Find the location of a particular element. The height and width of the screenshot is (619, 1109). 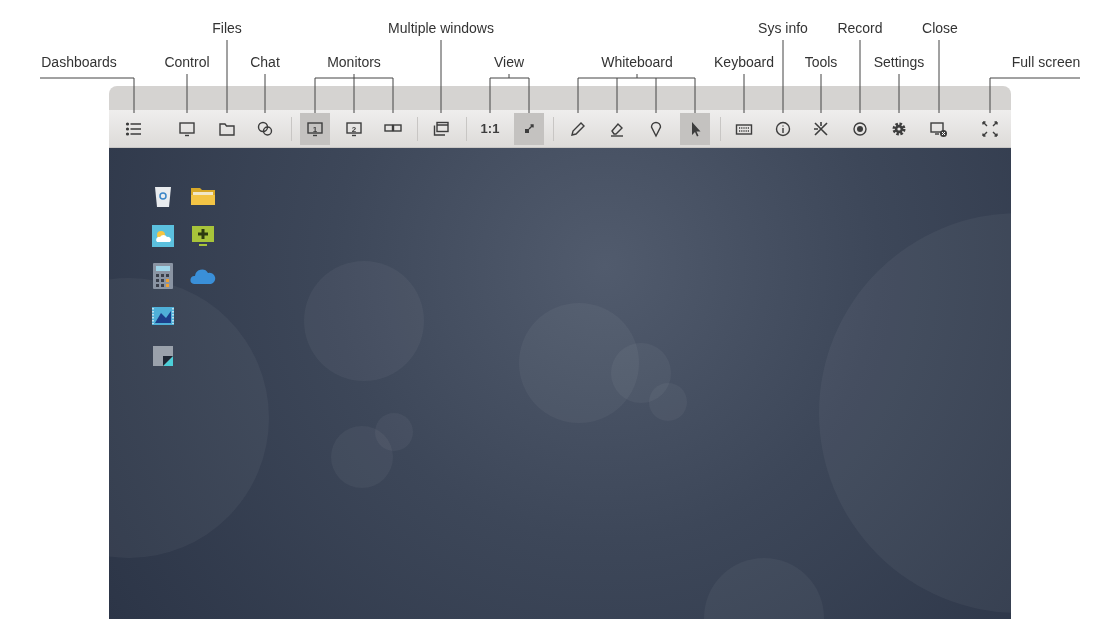

callout-label: Keyboard is located at coordinates (744, 62).